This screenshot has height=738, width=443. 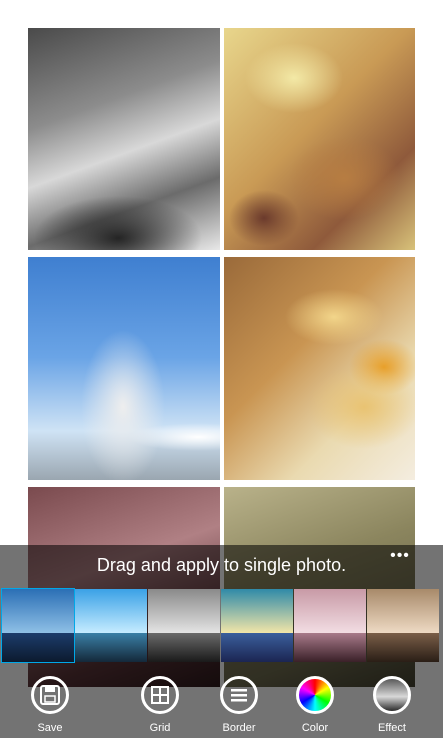 I want to click on border-label: Border, so click(x=239, y=728).